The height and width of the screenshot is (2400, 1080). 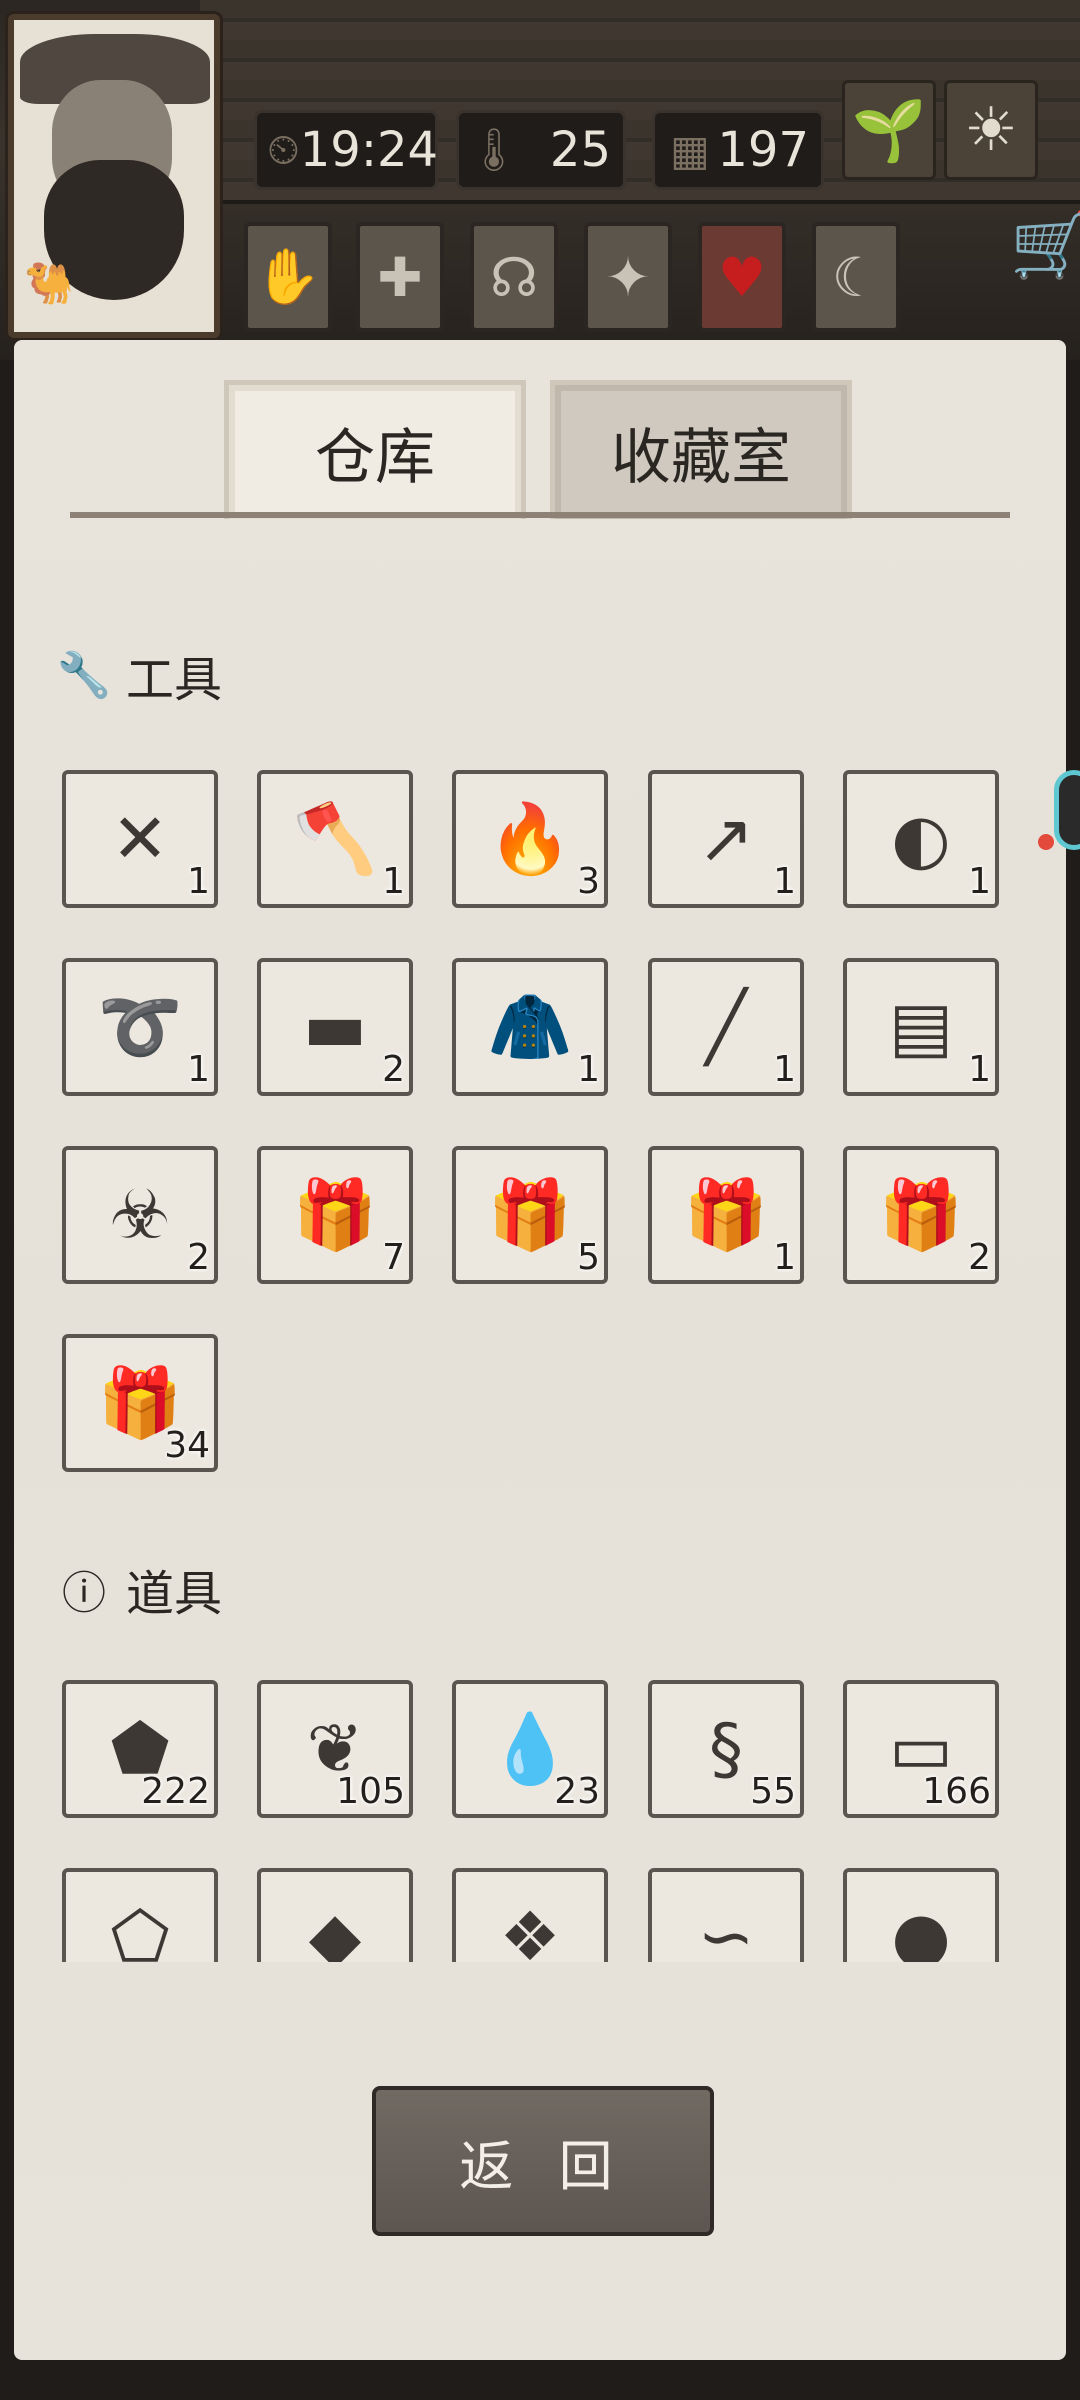 I want to click on drill-icon: ▬, so click(x=335, y=1027).